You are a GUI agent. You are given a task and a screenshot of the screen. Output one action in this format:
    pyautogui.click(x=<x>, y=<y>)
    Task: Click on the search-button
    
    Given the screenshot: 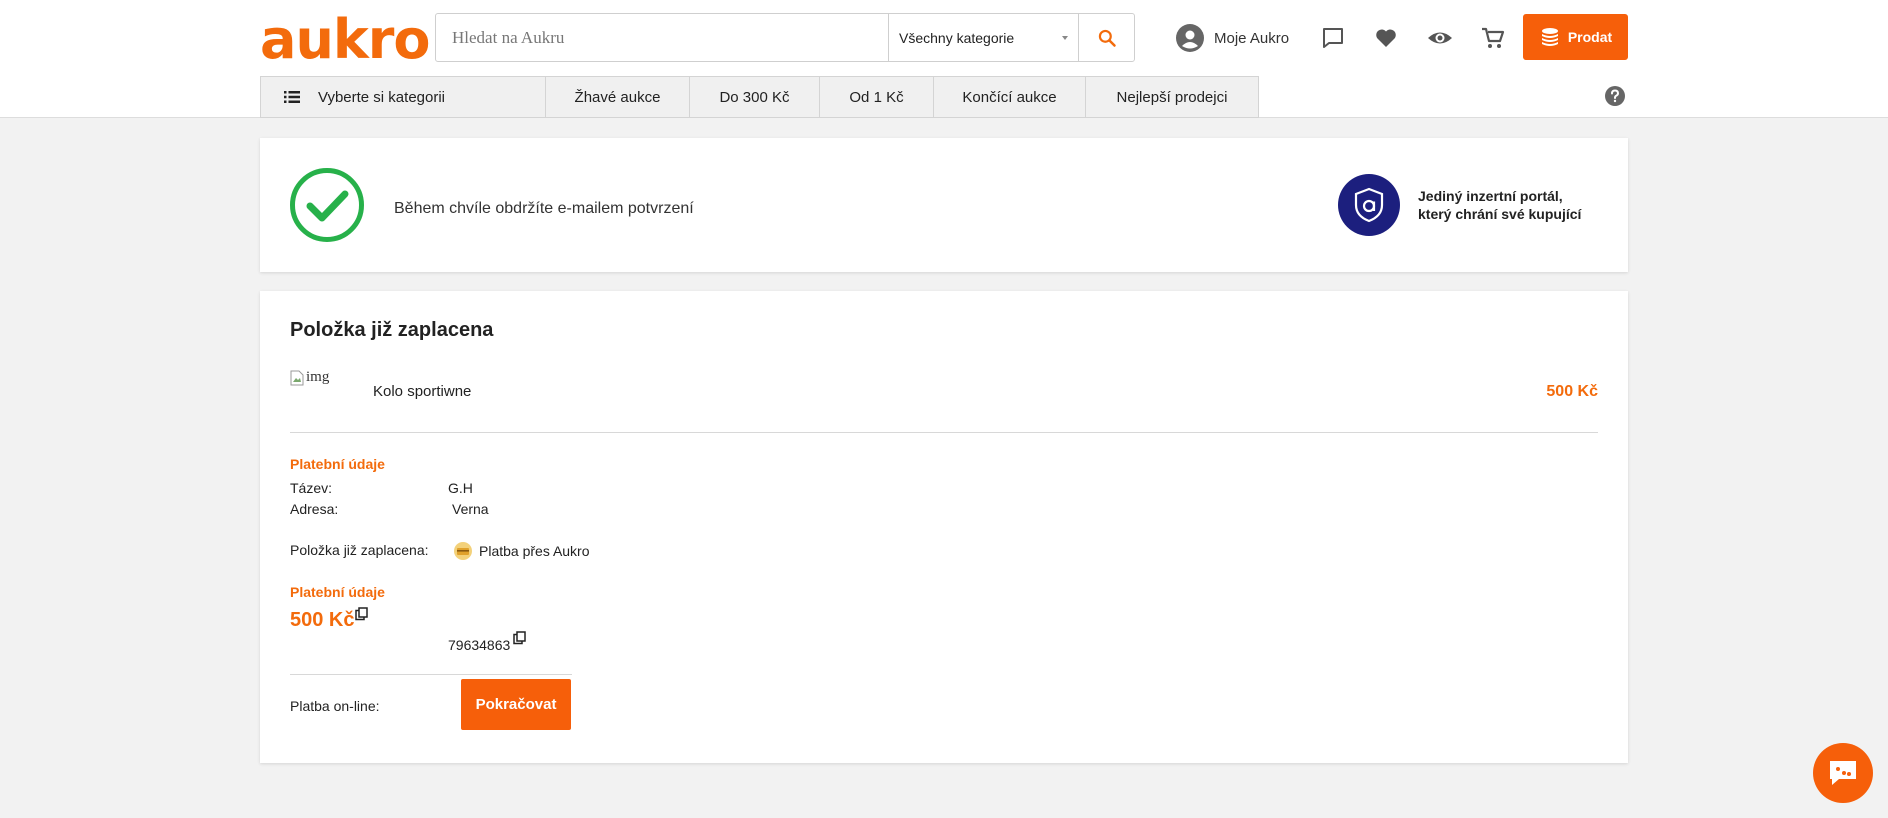 What is the action you would take?
    pyautogui.click(x=1106, y=37)
    